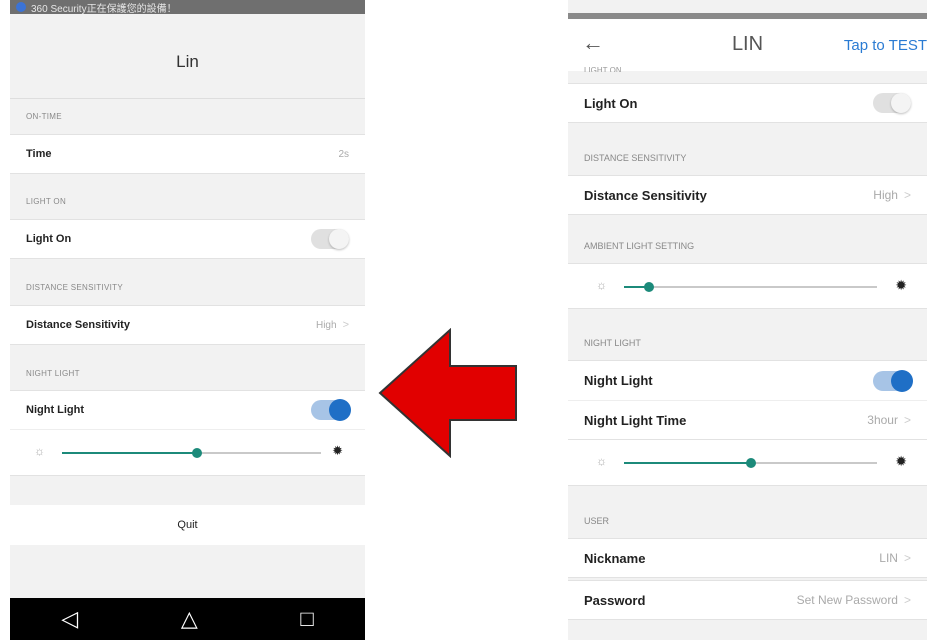  What do you see at coordinates (639, 246) in the screenshot?
I see `section-ambient-light: AMBIENT LIGHT SETTING` at bounding box center [639, 246].